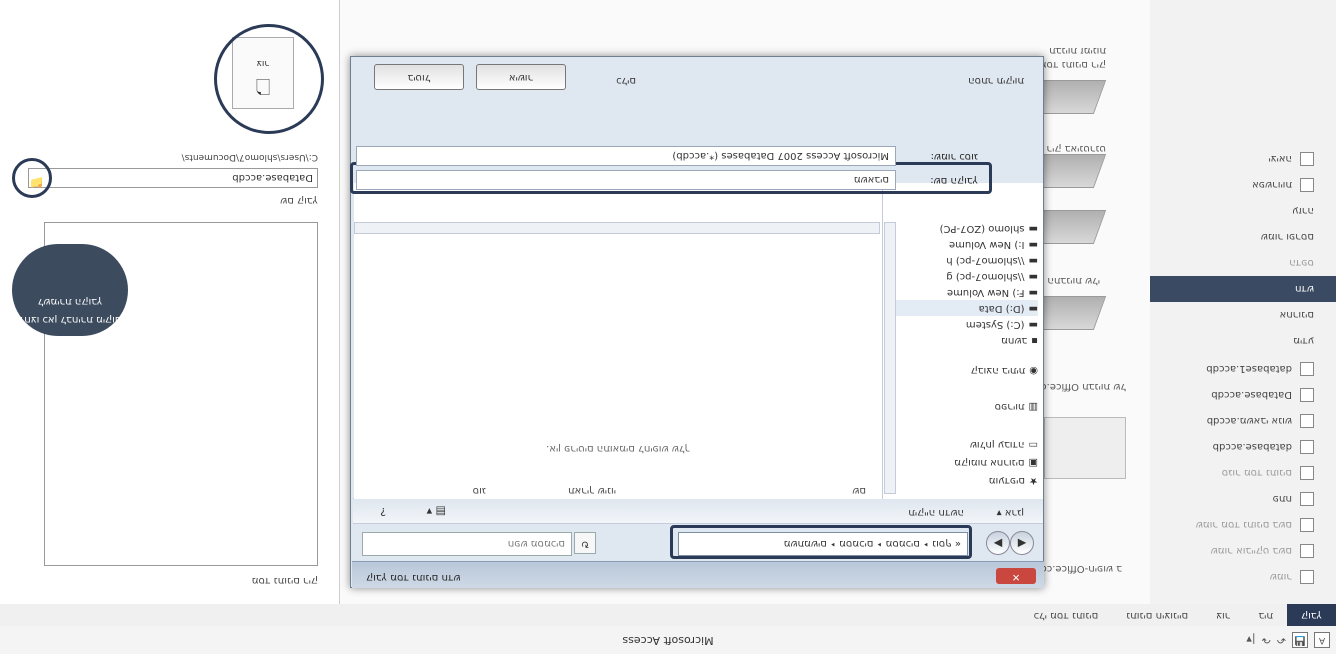 The height and width of the screenshot is (654, 1336). I want to click on forward-button: ▶, so click(998, 543).